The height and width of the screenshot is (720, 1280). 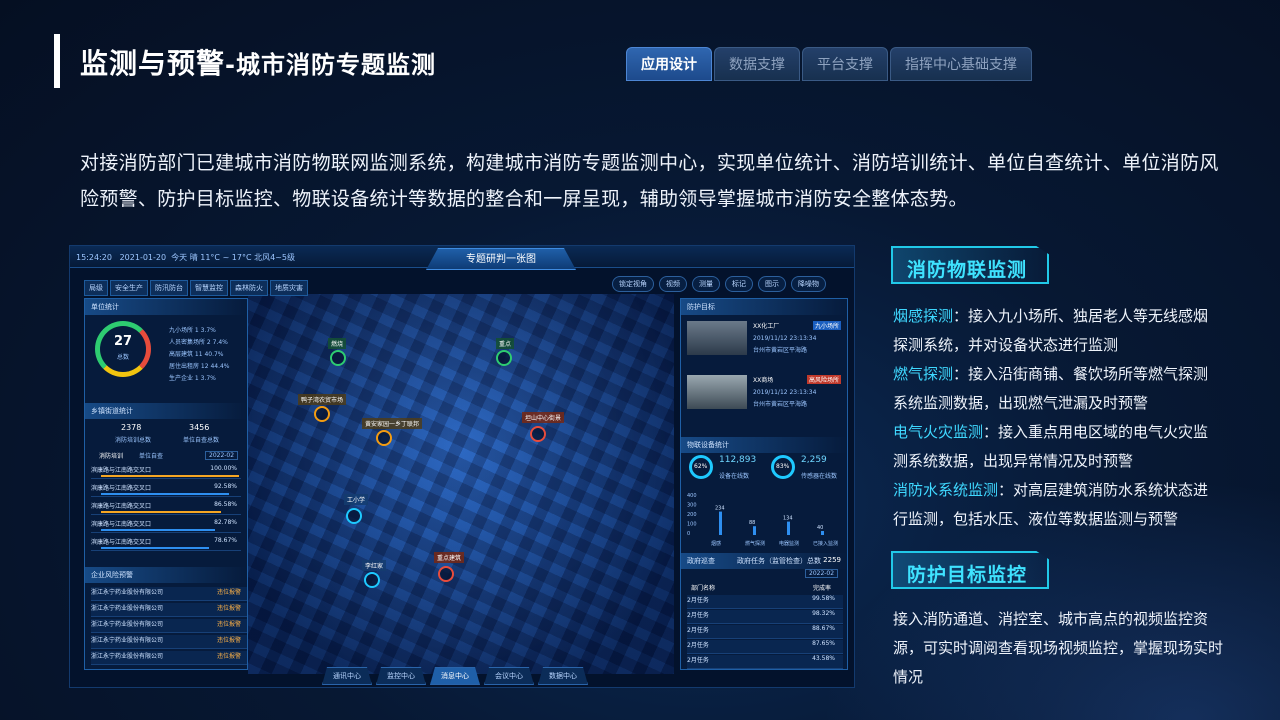 What do you see at coordinates (449, 557) in the screenshot?
I see `pin-label: 重点建筑` at bounding box center [449, 557].